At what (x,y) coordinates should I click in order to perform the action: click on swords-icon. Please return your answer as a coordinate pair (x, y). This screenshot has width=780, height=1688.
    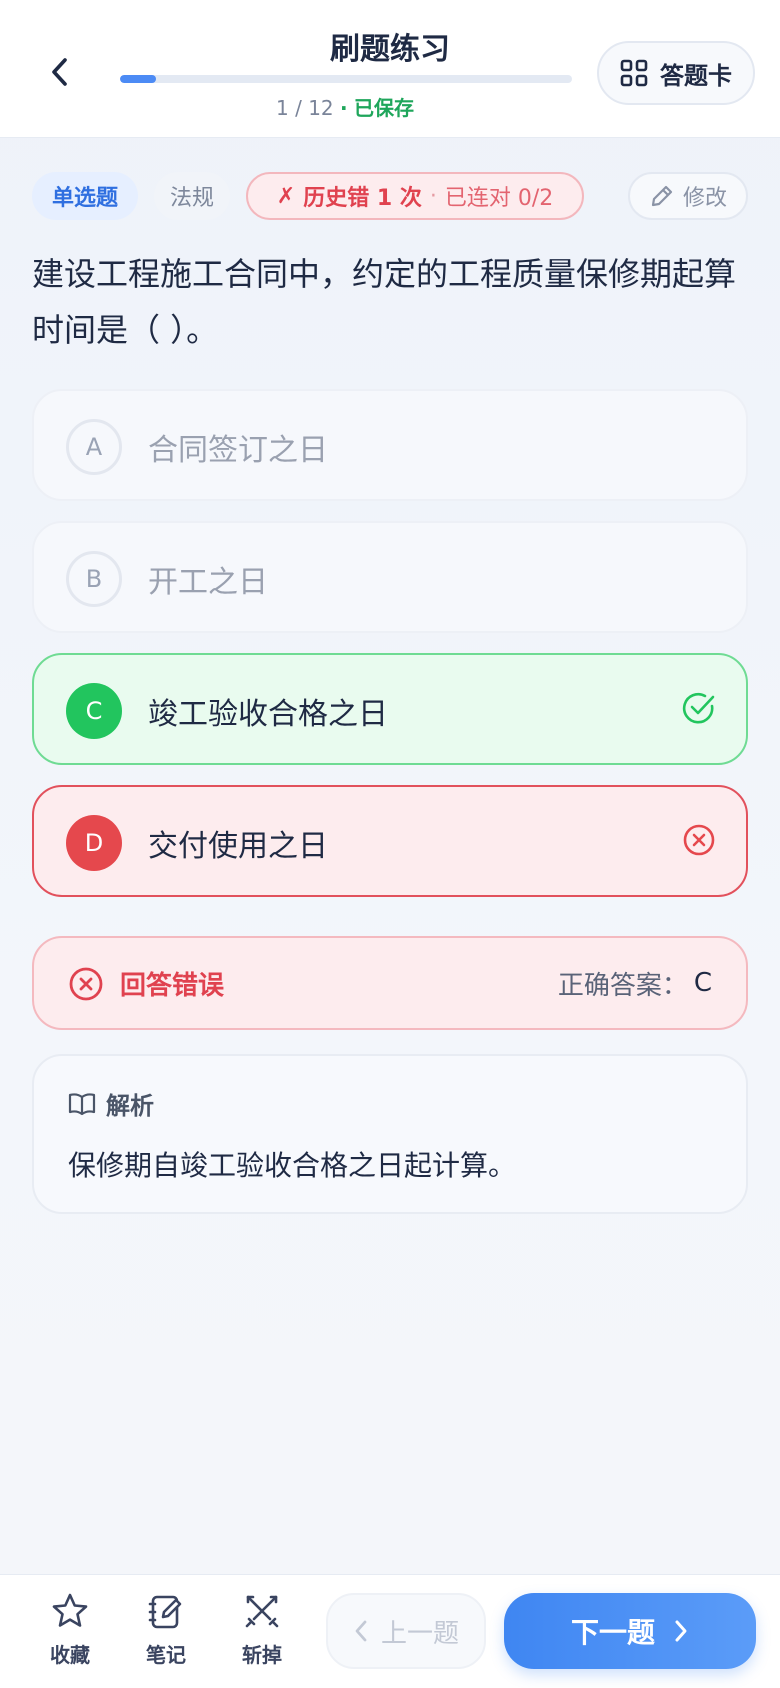
    Looking at the image, I should click on (262, 1611).